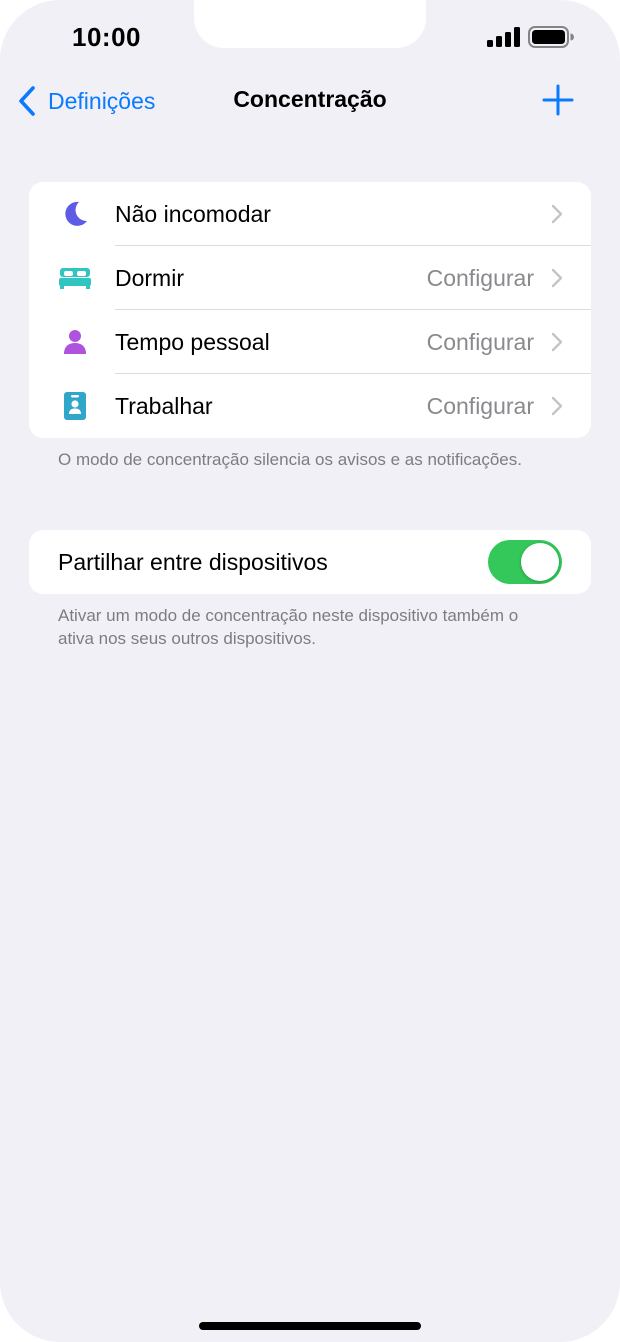 This screenshot has height=1342, width=620. I want to click on bed-icon, so click(75, 278).